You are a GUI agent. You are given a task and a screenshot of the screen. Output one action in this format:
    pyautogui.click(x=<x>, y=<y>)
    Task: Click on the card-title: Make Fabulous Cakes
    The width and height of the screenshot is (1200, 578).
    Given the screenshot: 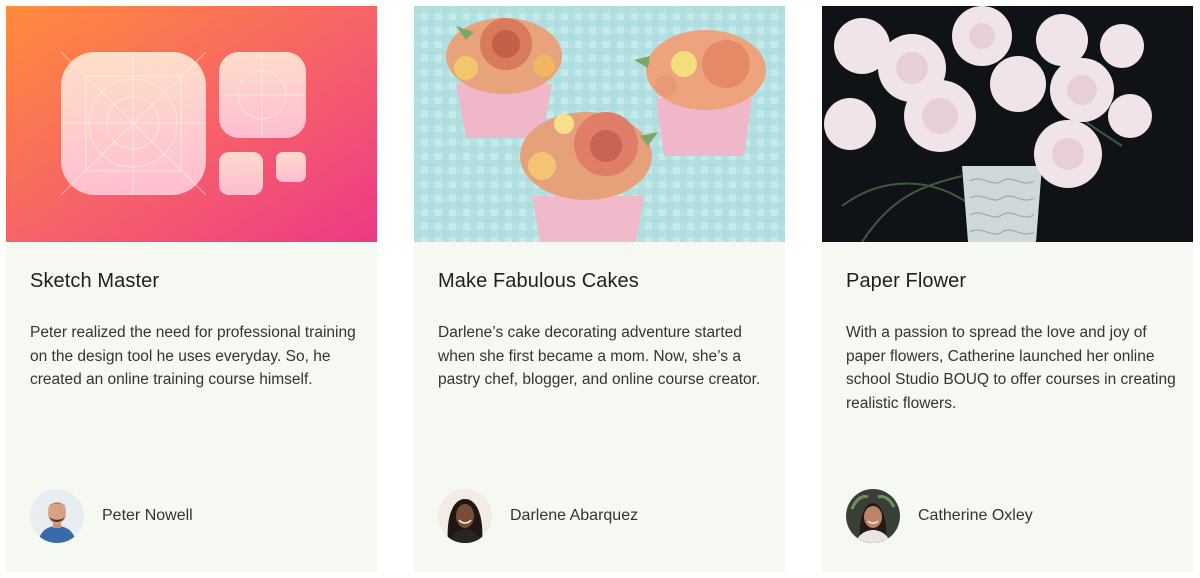 What is the action you would take?
    pyautogui.click(x=538, y=281)
    